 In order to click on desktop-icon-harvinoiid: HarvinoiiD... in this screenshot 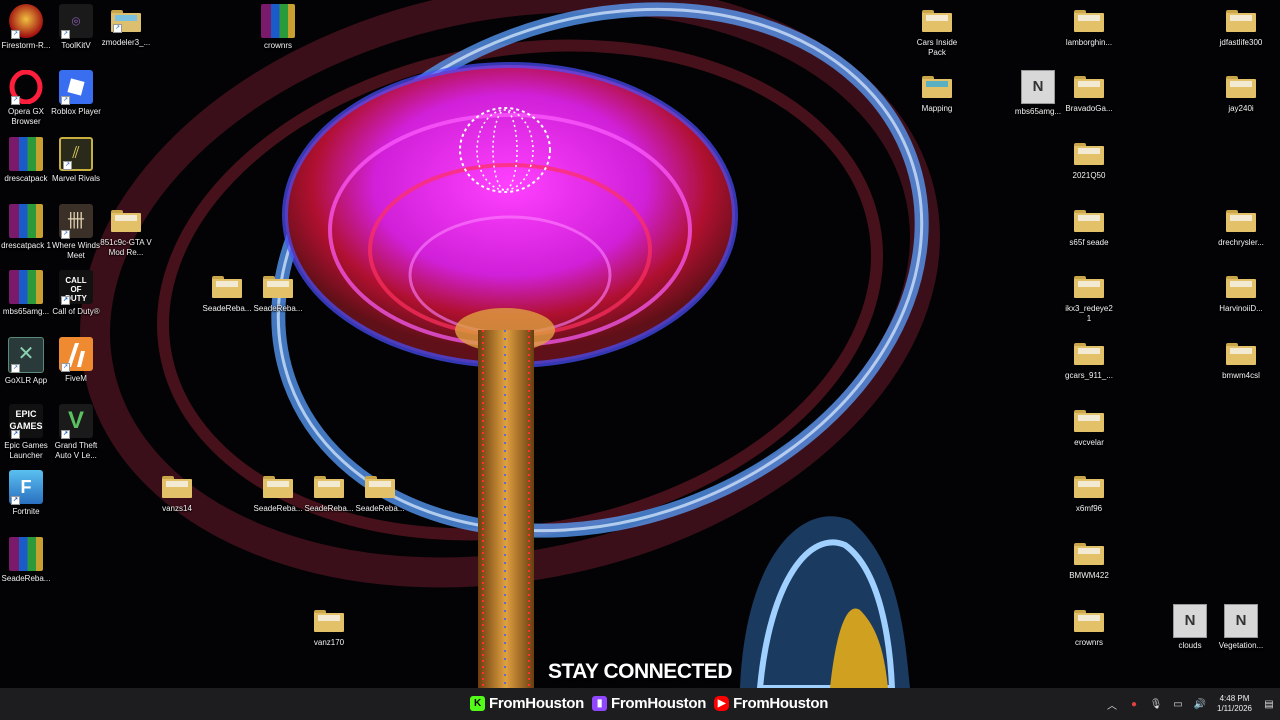, I will do `click(1241, 292)`.